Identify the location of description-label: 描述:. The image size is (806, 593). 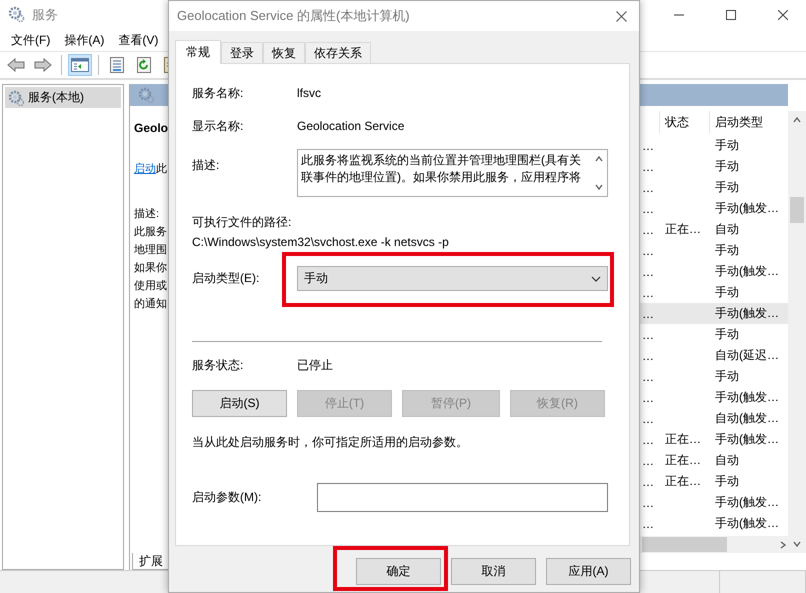
(147, 214).